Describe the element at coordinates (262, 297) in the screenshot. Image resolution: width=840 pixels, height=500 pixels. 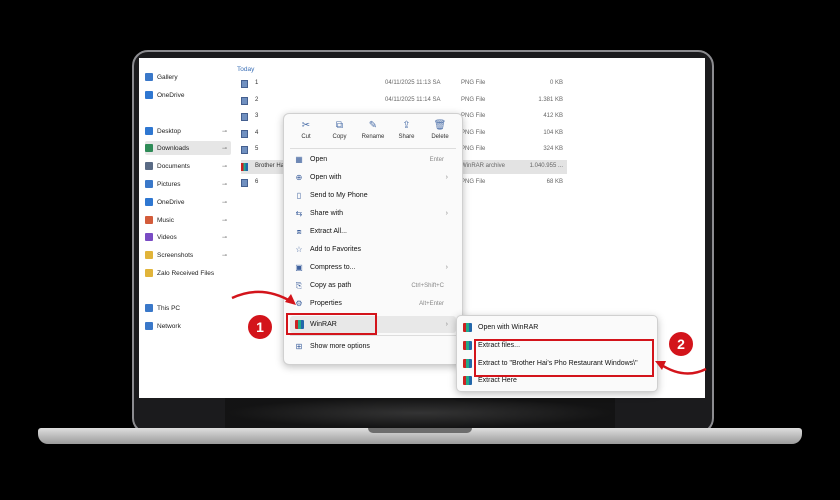
I see `arrow-to-winrar` at that location.